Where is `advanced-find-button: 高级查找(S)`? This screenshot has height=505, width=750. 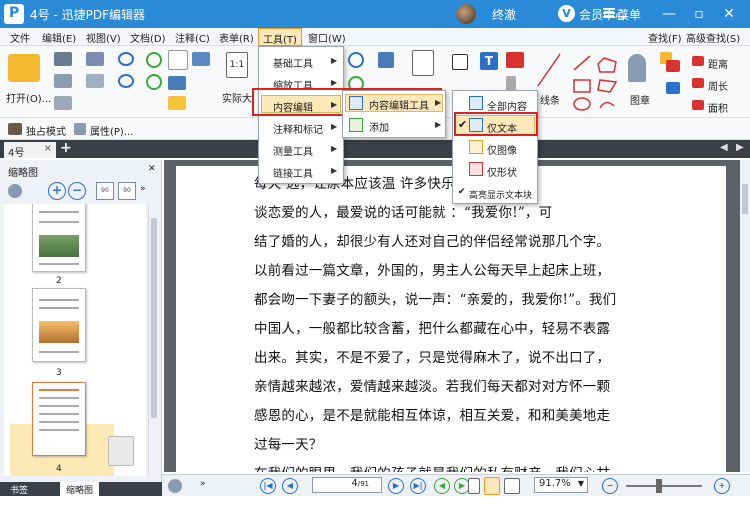
advanced-find-button: 高级查找(S) is located at coordinates (713, 37).